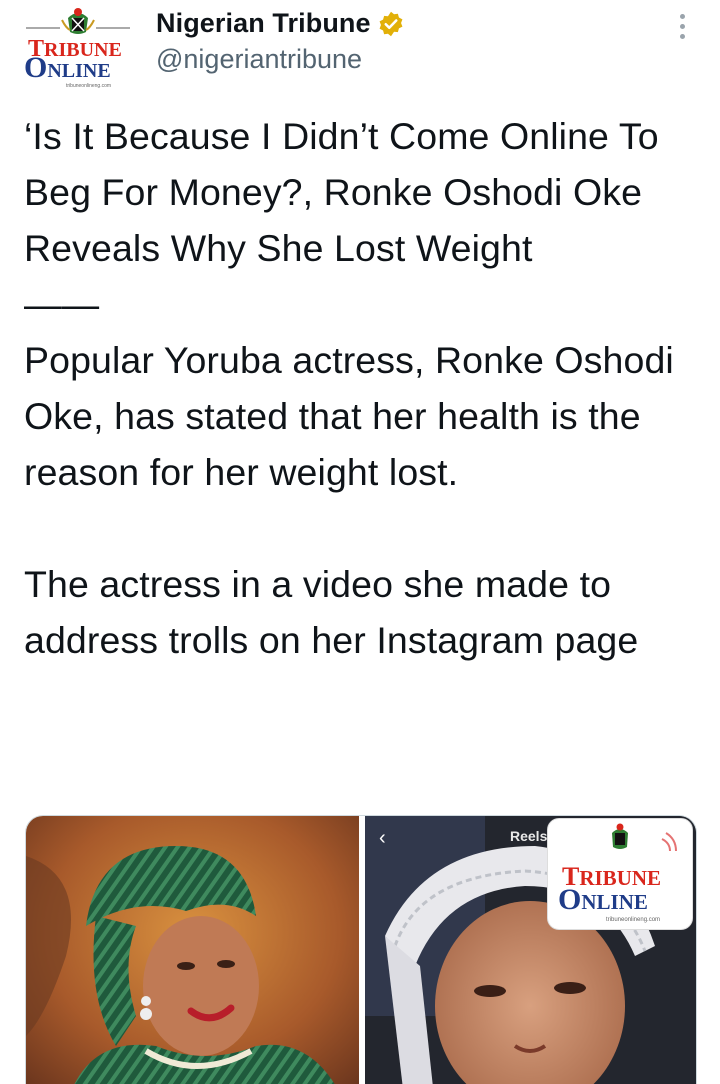 Image resolution: width=720 pixels, height=1084 pixels. Describe the element at coordinates (78, 71) in the screenshot. I see `logo-line2-rest: NLINE` at that location.